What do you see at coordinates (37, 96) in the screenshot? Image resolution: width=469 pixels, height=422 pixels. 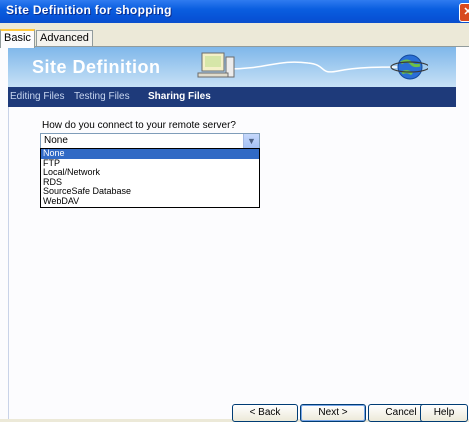 I see `step-editing-files: Editing Files` at bounding box center [37, 96].